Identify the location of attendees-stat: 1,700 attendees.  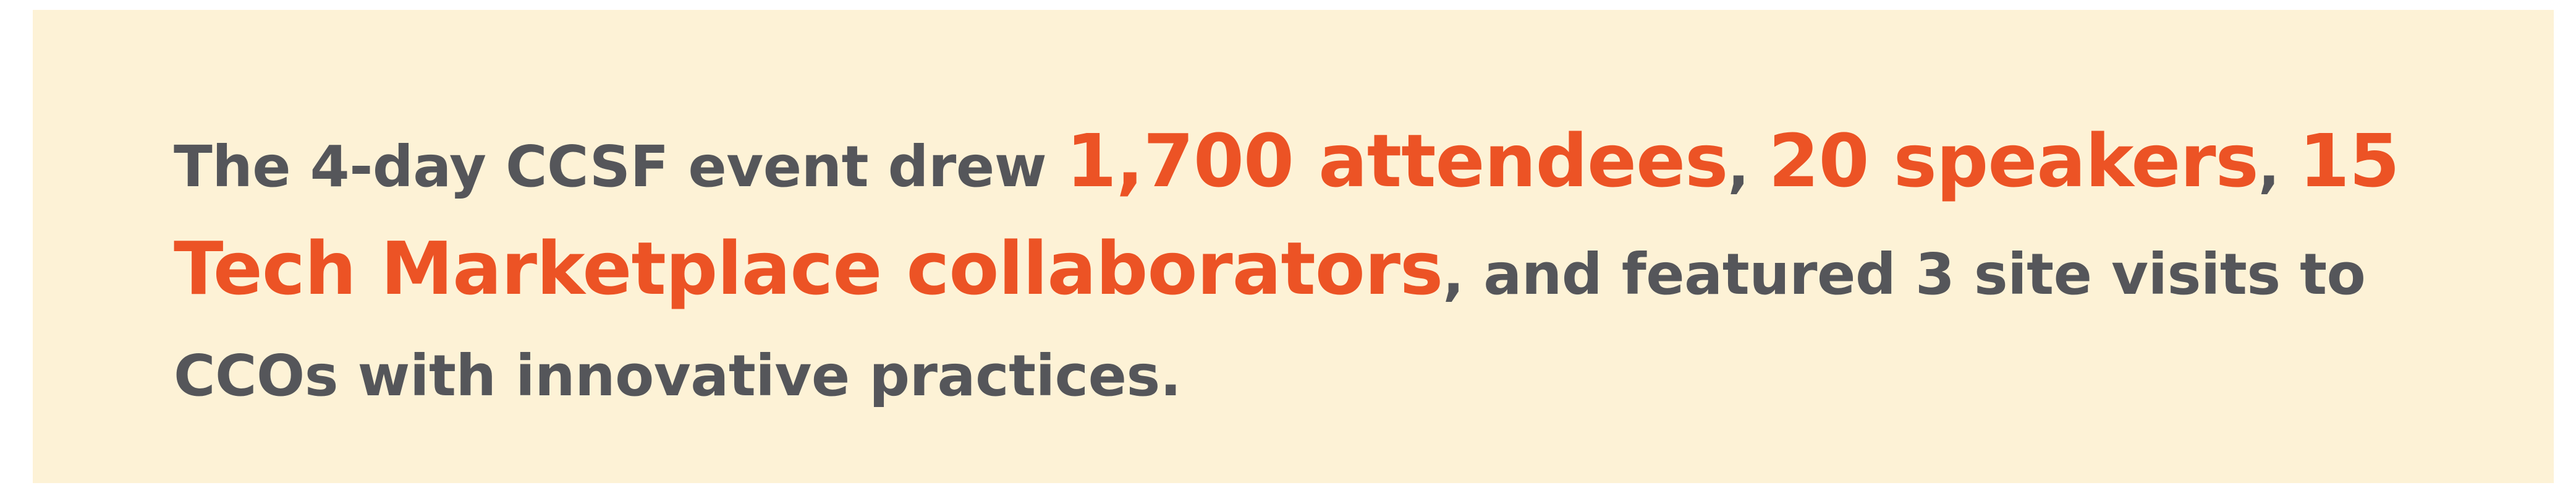
(1397, 161).